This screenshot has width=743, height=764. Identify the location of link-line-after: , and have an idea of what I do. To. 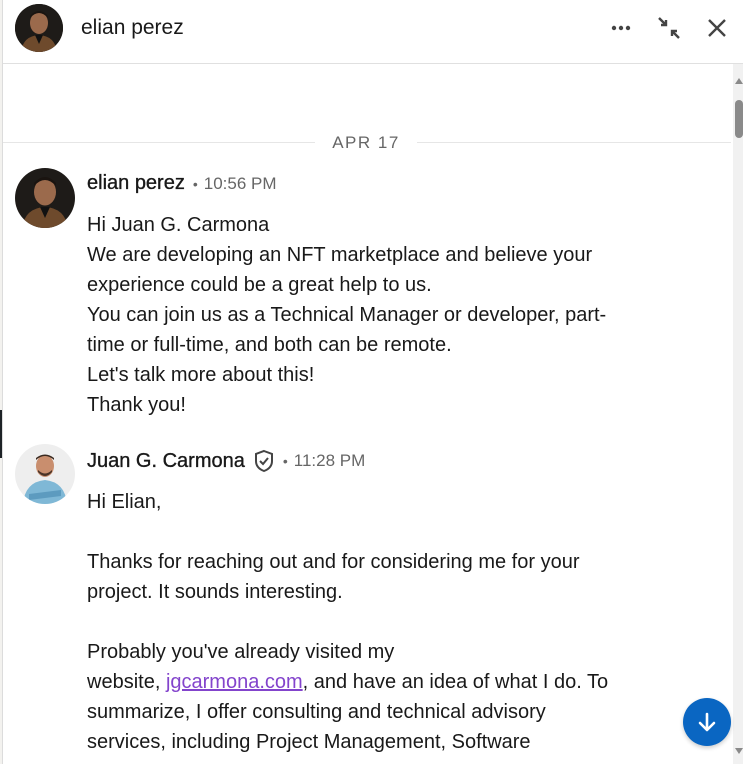
(455, 682).